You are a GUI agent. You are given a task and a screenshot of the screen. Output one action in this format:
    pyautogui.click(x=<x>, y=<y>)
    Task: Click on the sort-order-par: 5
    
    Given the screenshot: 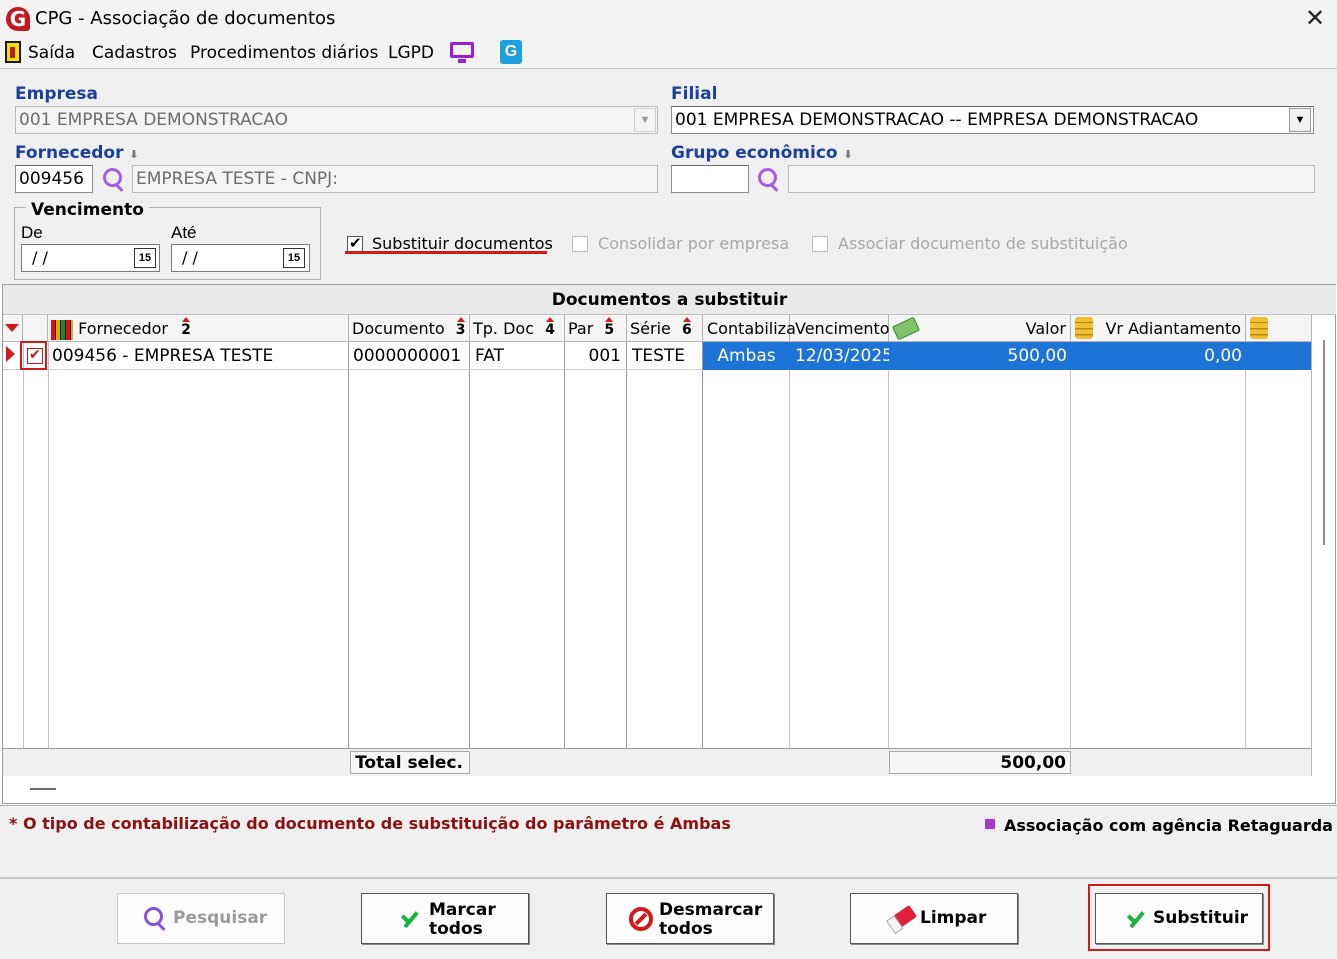 What is the action you would take?
    pyautogui.click(x=609, y=330)
    